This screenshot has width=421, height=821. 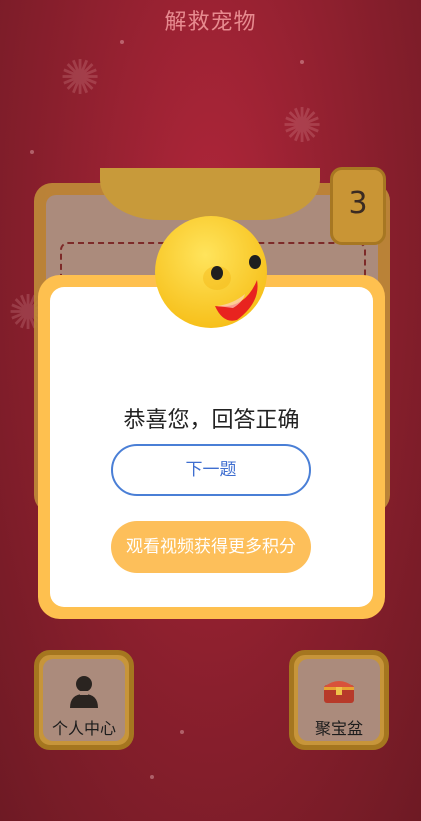 I want to click on result-message: 恭喜您，回答正确, so click(x=211, y=420).